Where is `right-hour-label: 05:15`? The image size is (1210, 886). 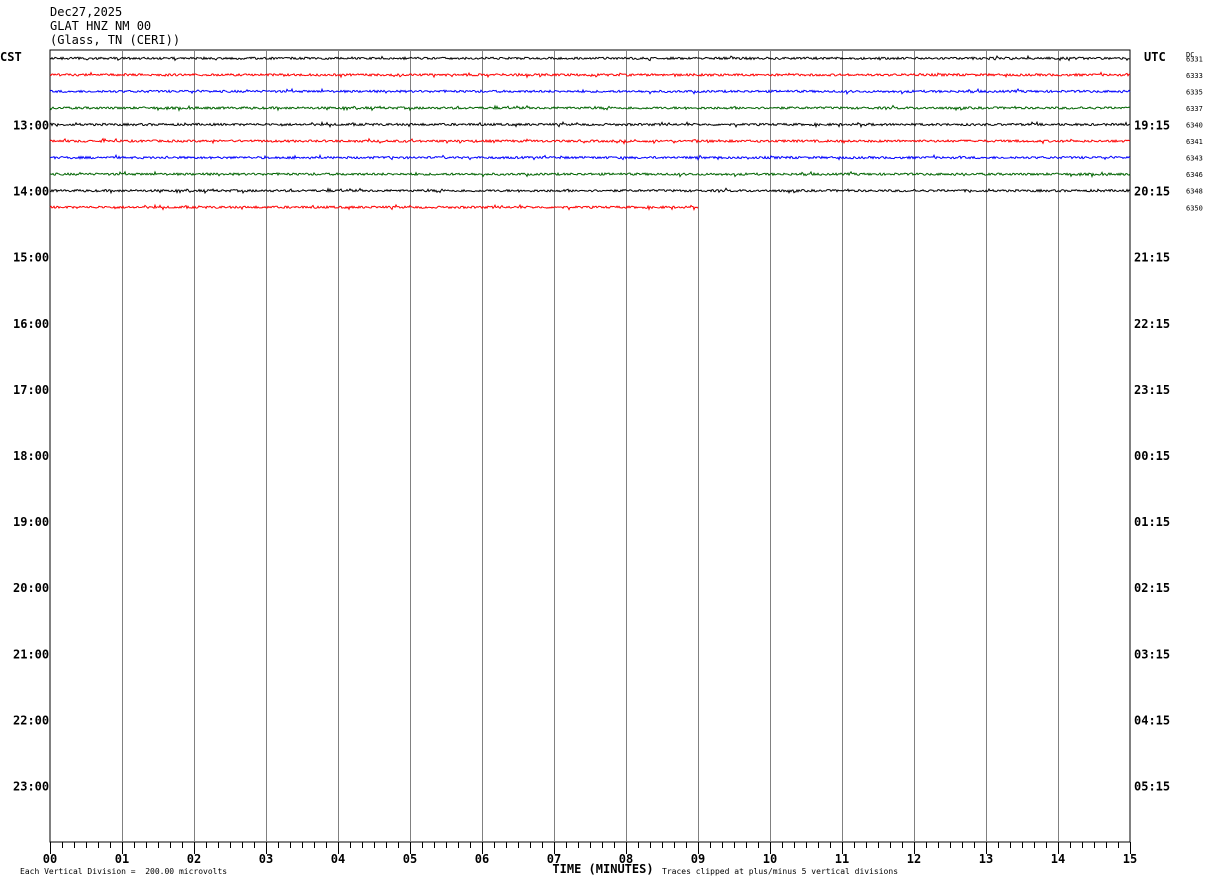
right-hour-label: 05:15 is located at coordinates (1152, 787).